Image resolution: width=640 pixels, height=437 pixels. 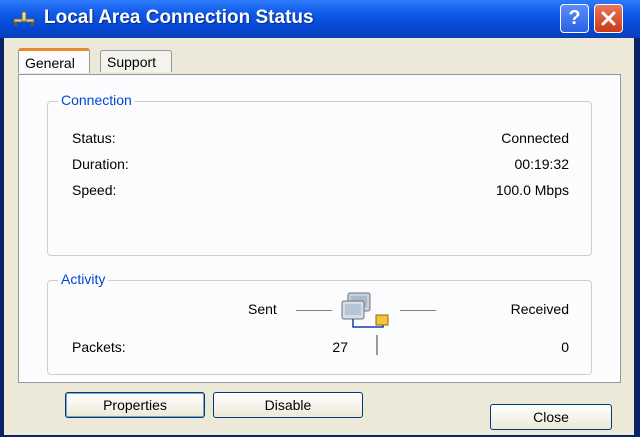 I want to click on packets-divider, so click(x=377, y=345).